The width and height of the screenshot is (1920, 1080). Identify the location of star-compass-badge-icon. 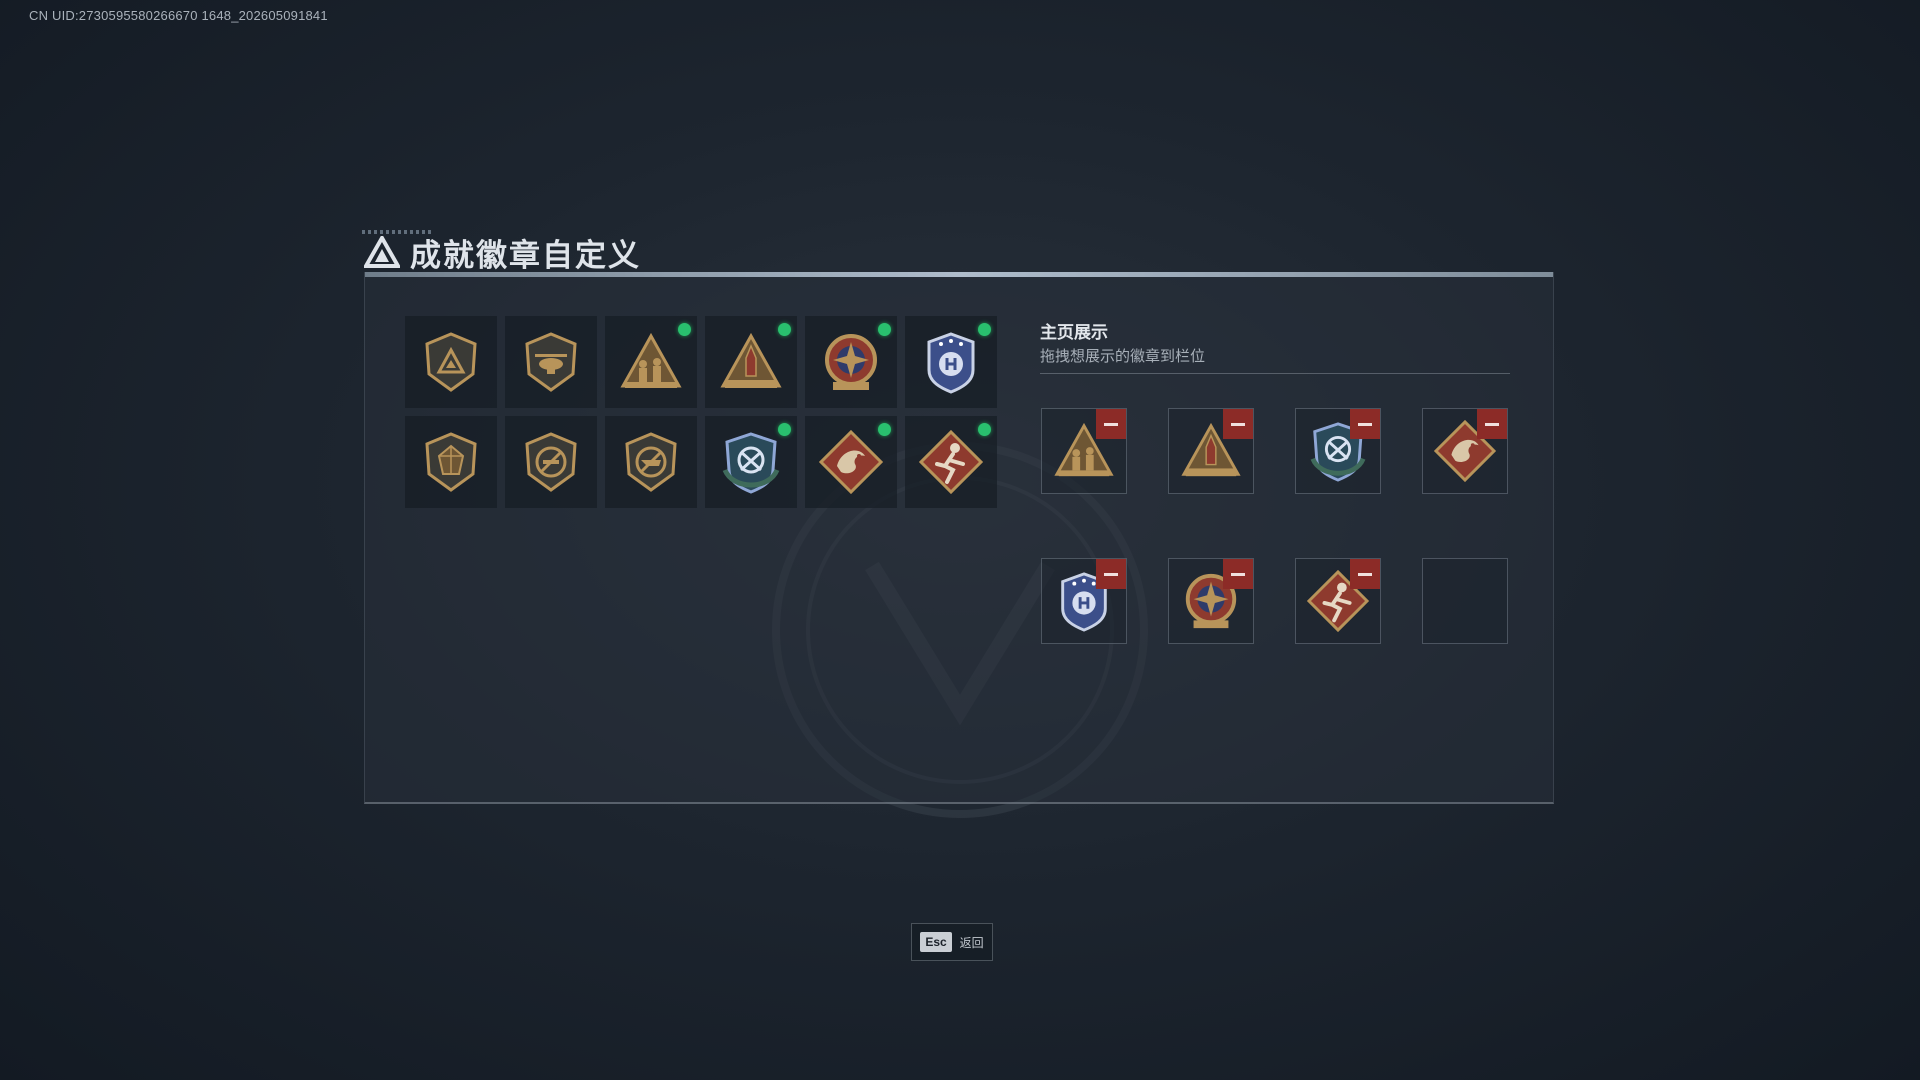
(851, 362).